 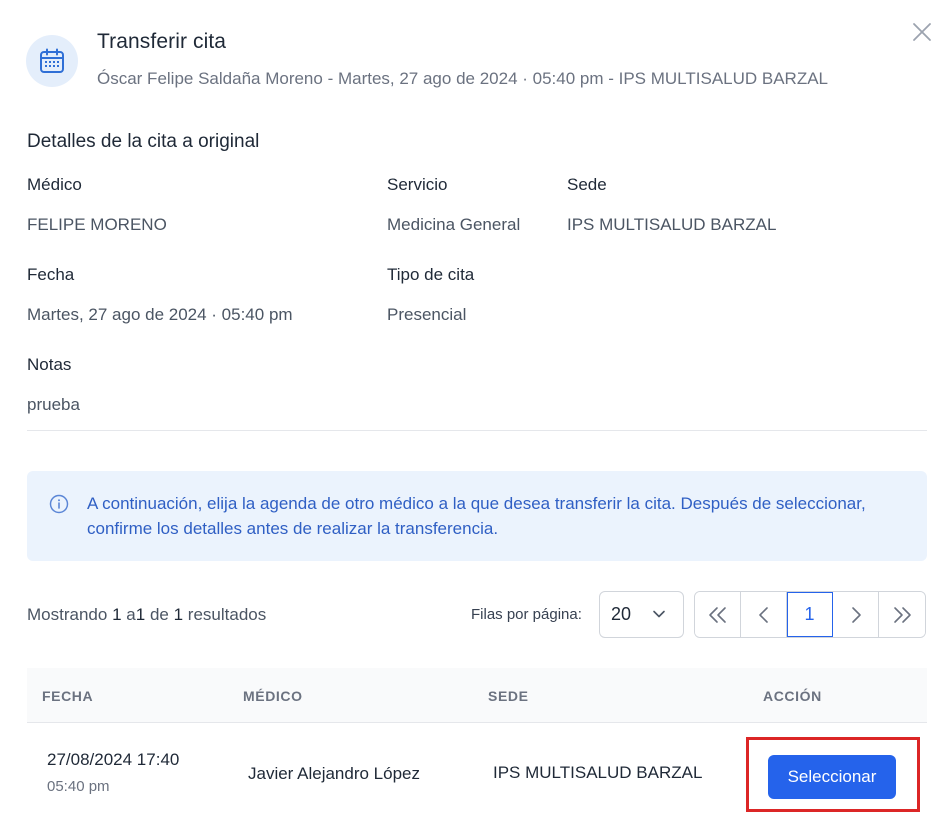 I want to click on details-section-title: Detalles de la cita a original, so click(x=143, y=141).